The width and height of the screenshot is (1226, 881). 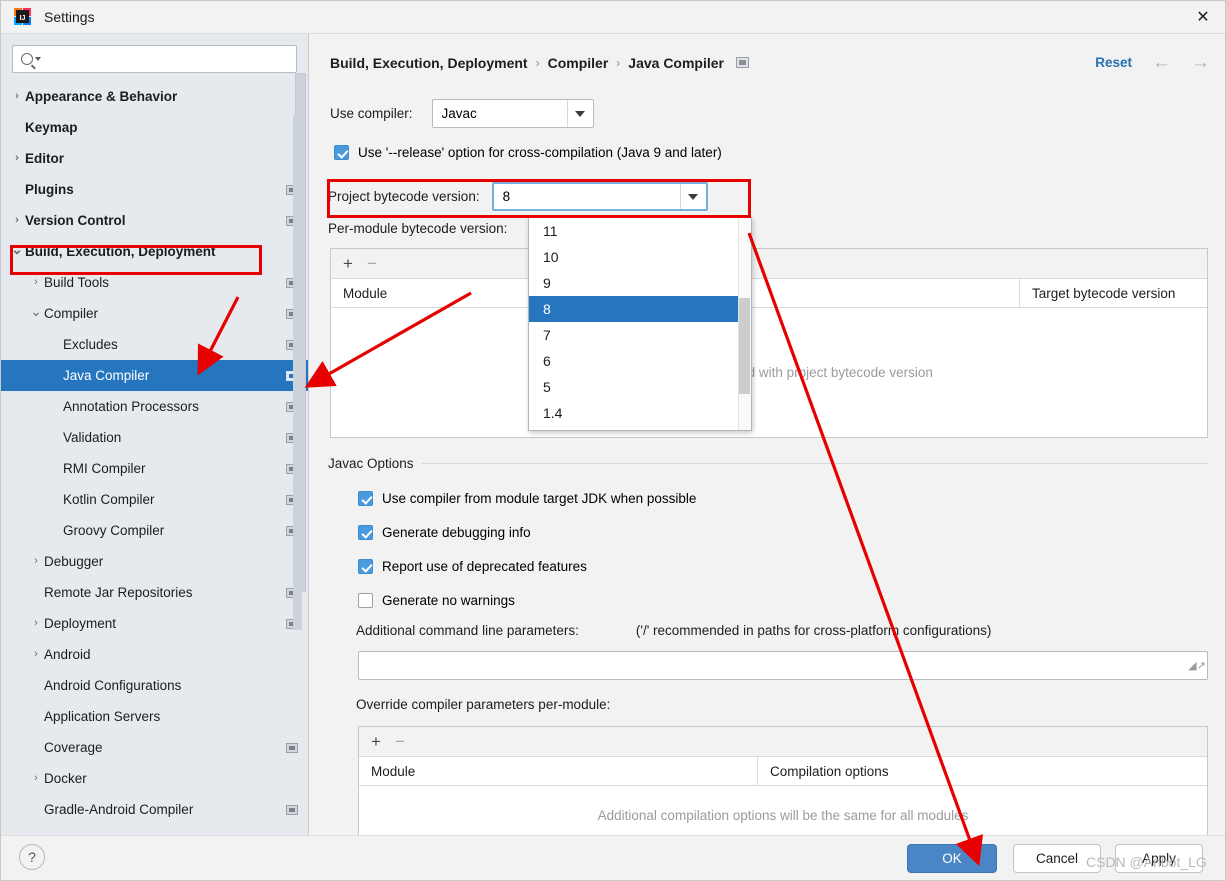 What do you see at coordinates (297, 372) in the screenshot?
I see `sidebar-scrollbar-thumb` at bounding box center [297, 372].